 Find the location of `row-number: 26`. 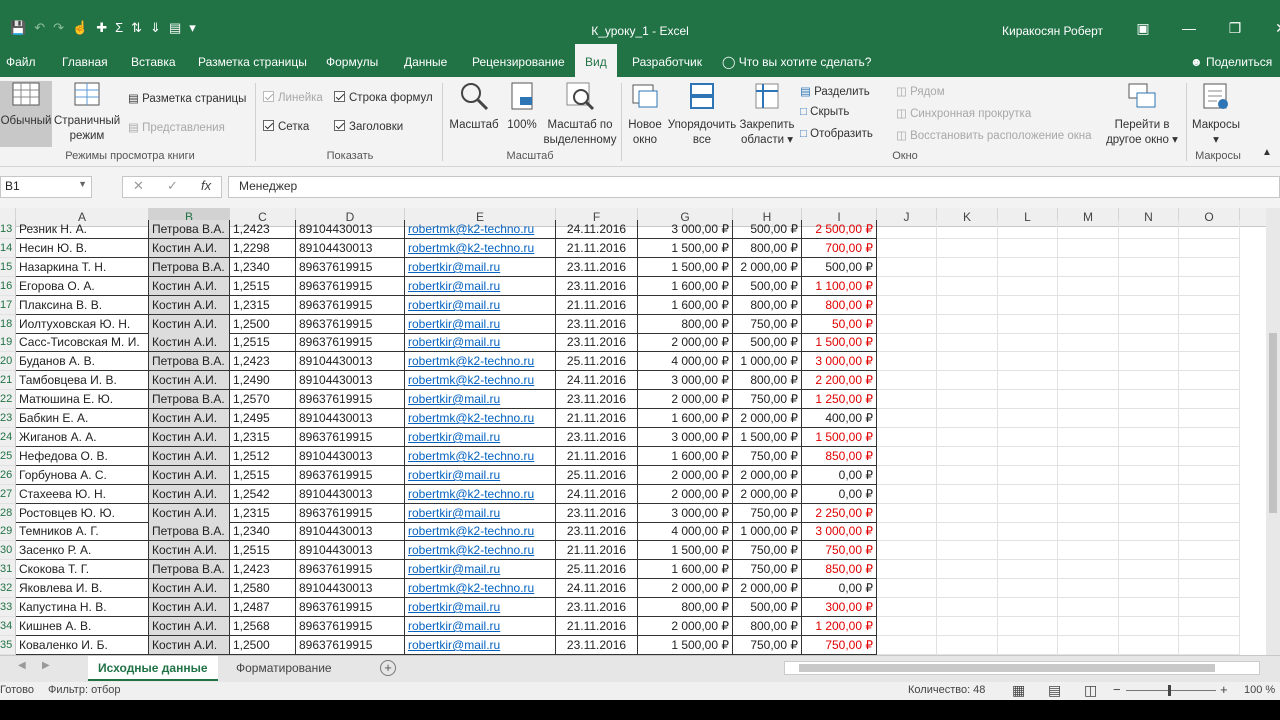

row-number: 26 is located at coordinates (8, 475).